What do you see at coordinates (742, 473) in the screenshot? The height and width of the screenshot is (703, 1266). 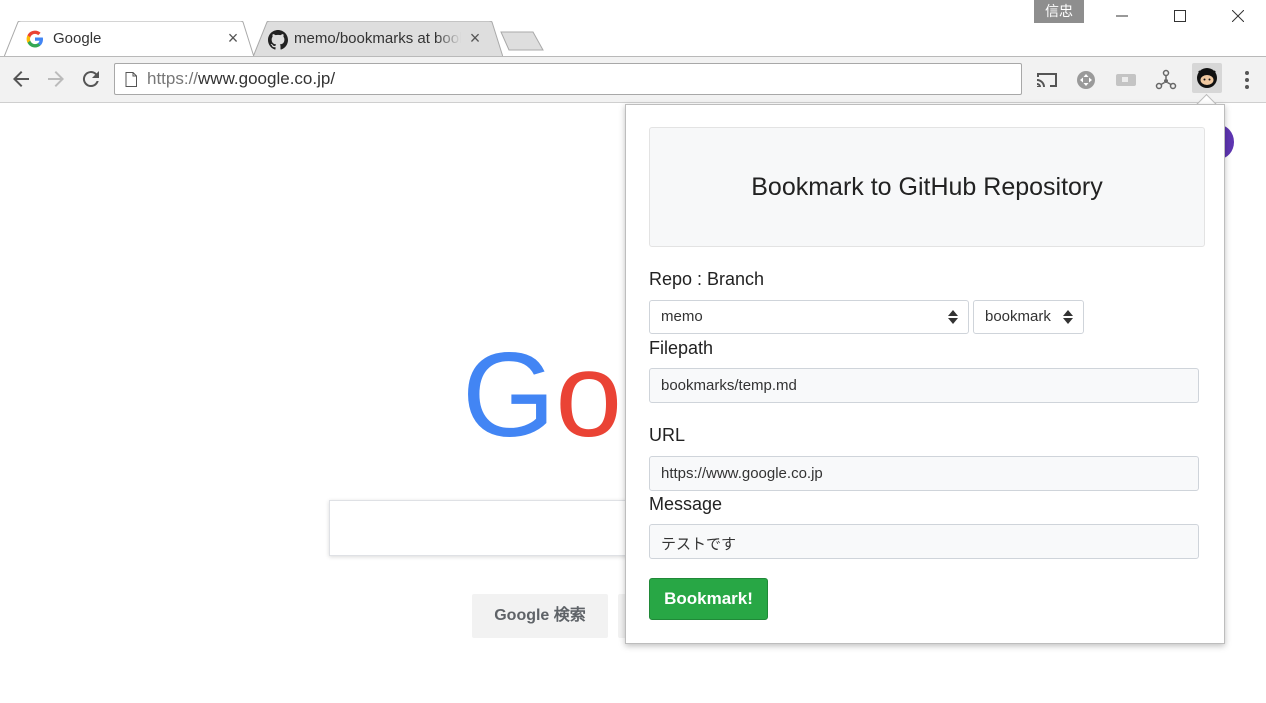 I see `url-input-value: https://www.google.co.jp` at bounding box center [742, 473].